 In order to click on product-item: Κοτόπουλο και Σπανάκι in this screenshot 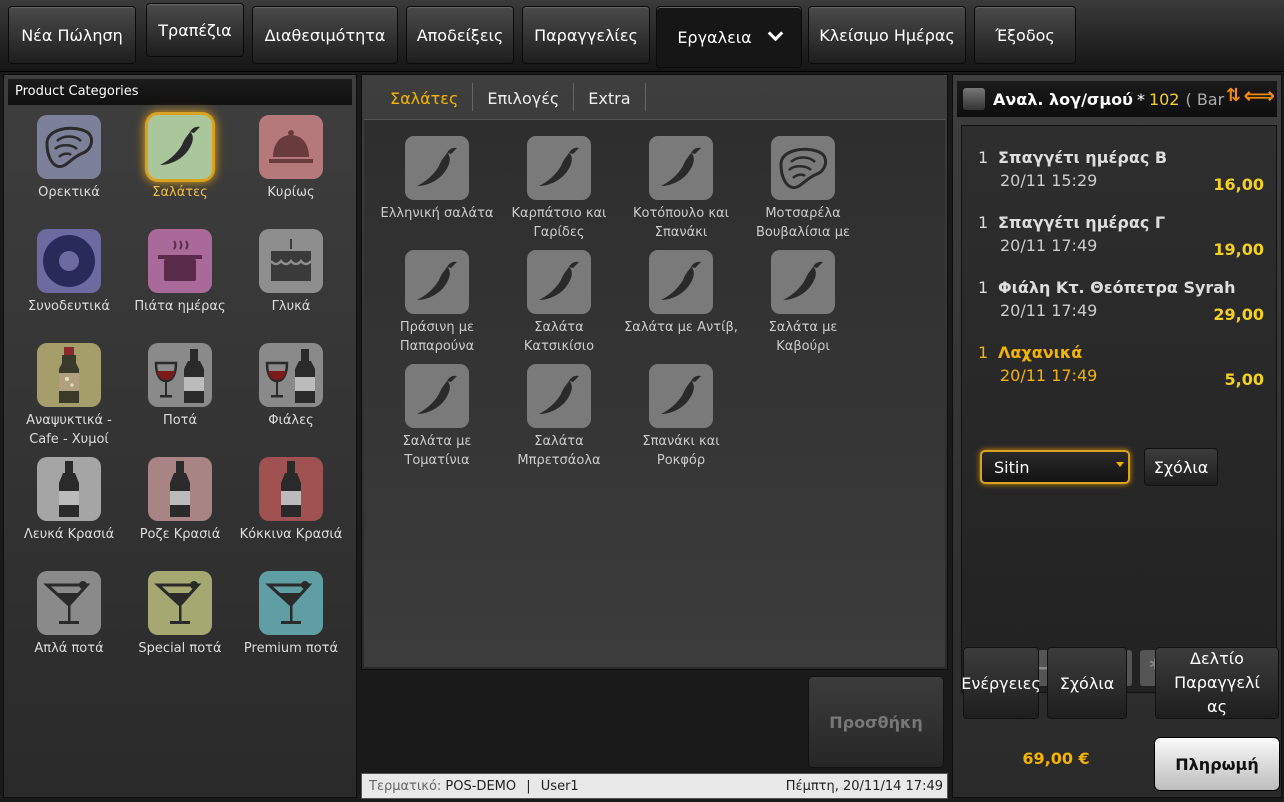, I will do `click(681, 189)`.